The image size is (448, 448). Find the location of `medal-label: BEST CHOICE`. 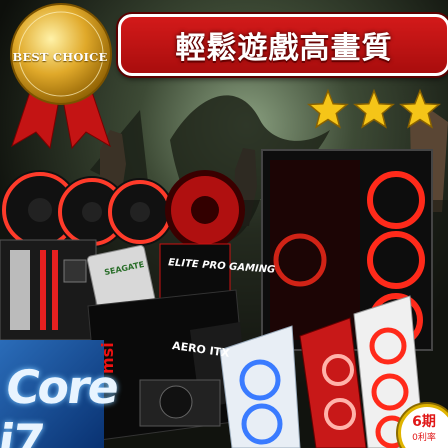

medal-label: BEST CHOICE is located at coordinates (60, 57).